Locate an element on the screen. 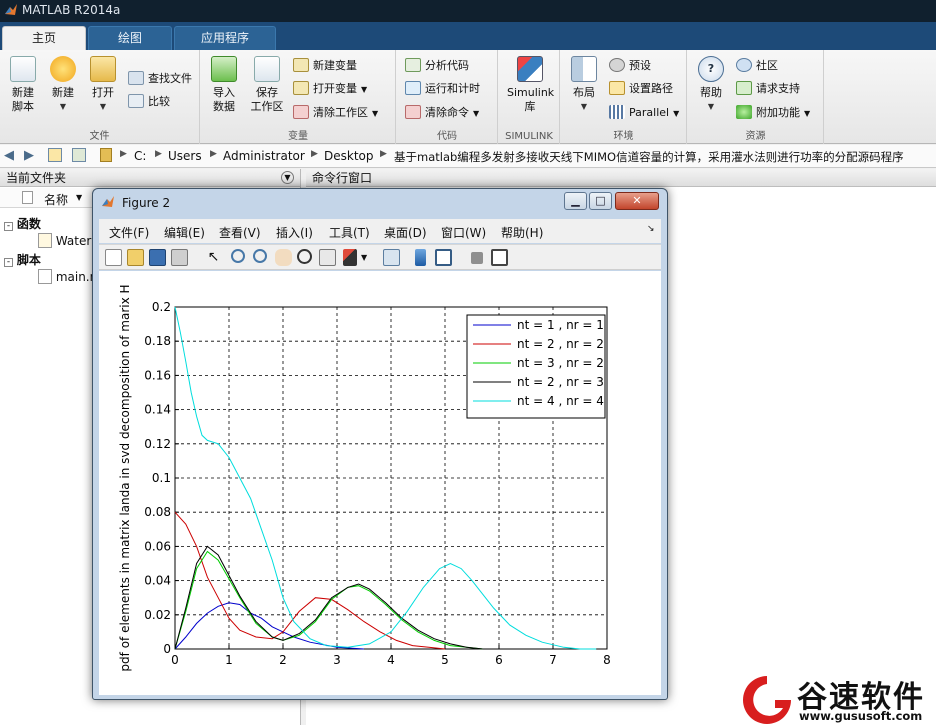 The width and height of the screenshot is (936, 725). open-button: 打开 ▼ is located at coordinates (103, 85).